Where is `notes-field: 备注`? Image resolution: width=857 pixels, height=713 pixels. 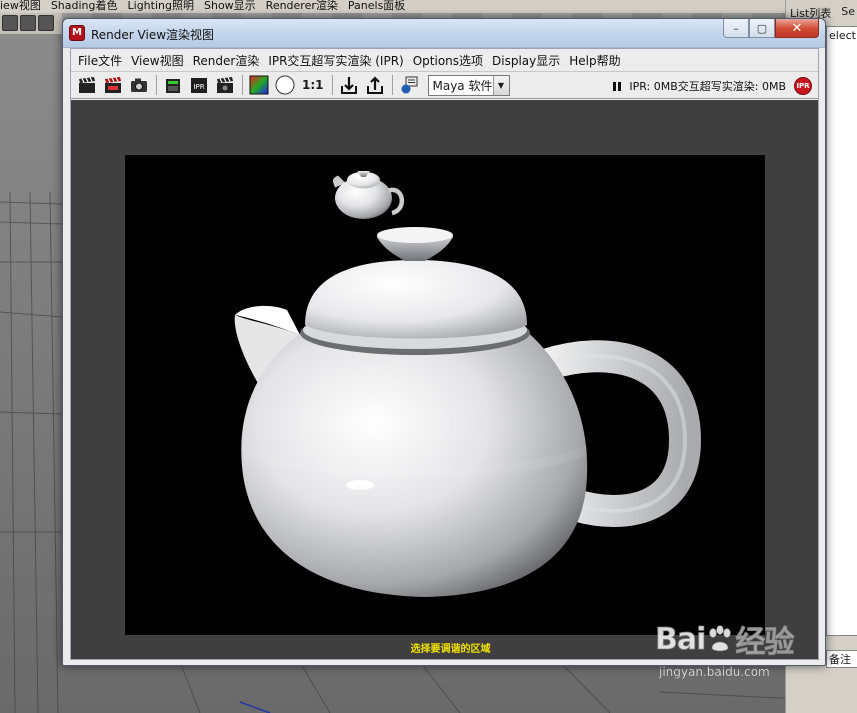
notes-field: 备注 is located at coordinates (841, 659).